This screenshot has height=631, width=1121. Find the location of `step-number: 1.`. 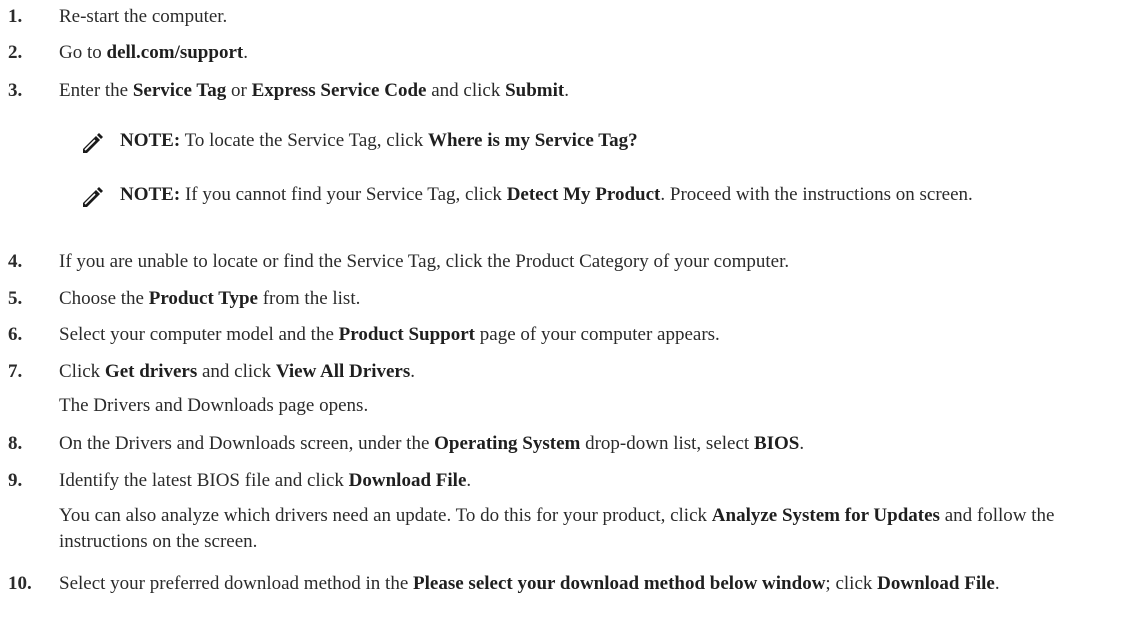

step-number: 1. is located at coordinates (15, 16).